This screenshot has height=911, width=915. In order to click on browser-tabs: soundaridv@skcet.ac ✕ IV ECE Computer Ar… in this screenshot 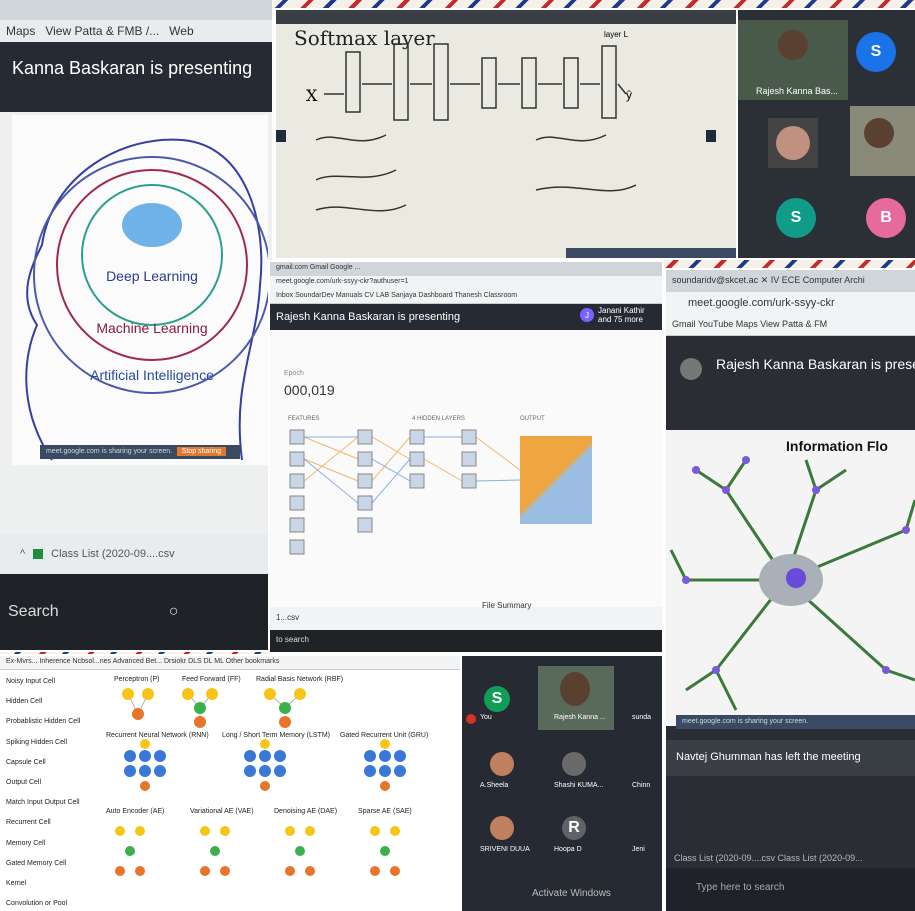, I will do `click(790, 281)`.